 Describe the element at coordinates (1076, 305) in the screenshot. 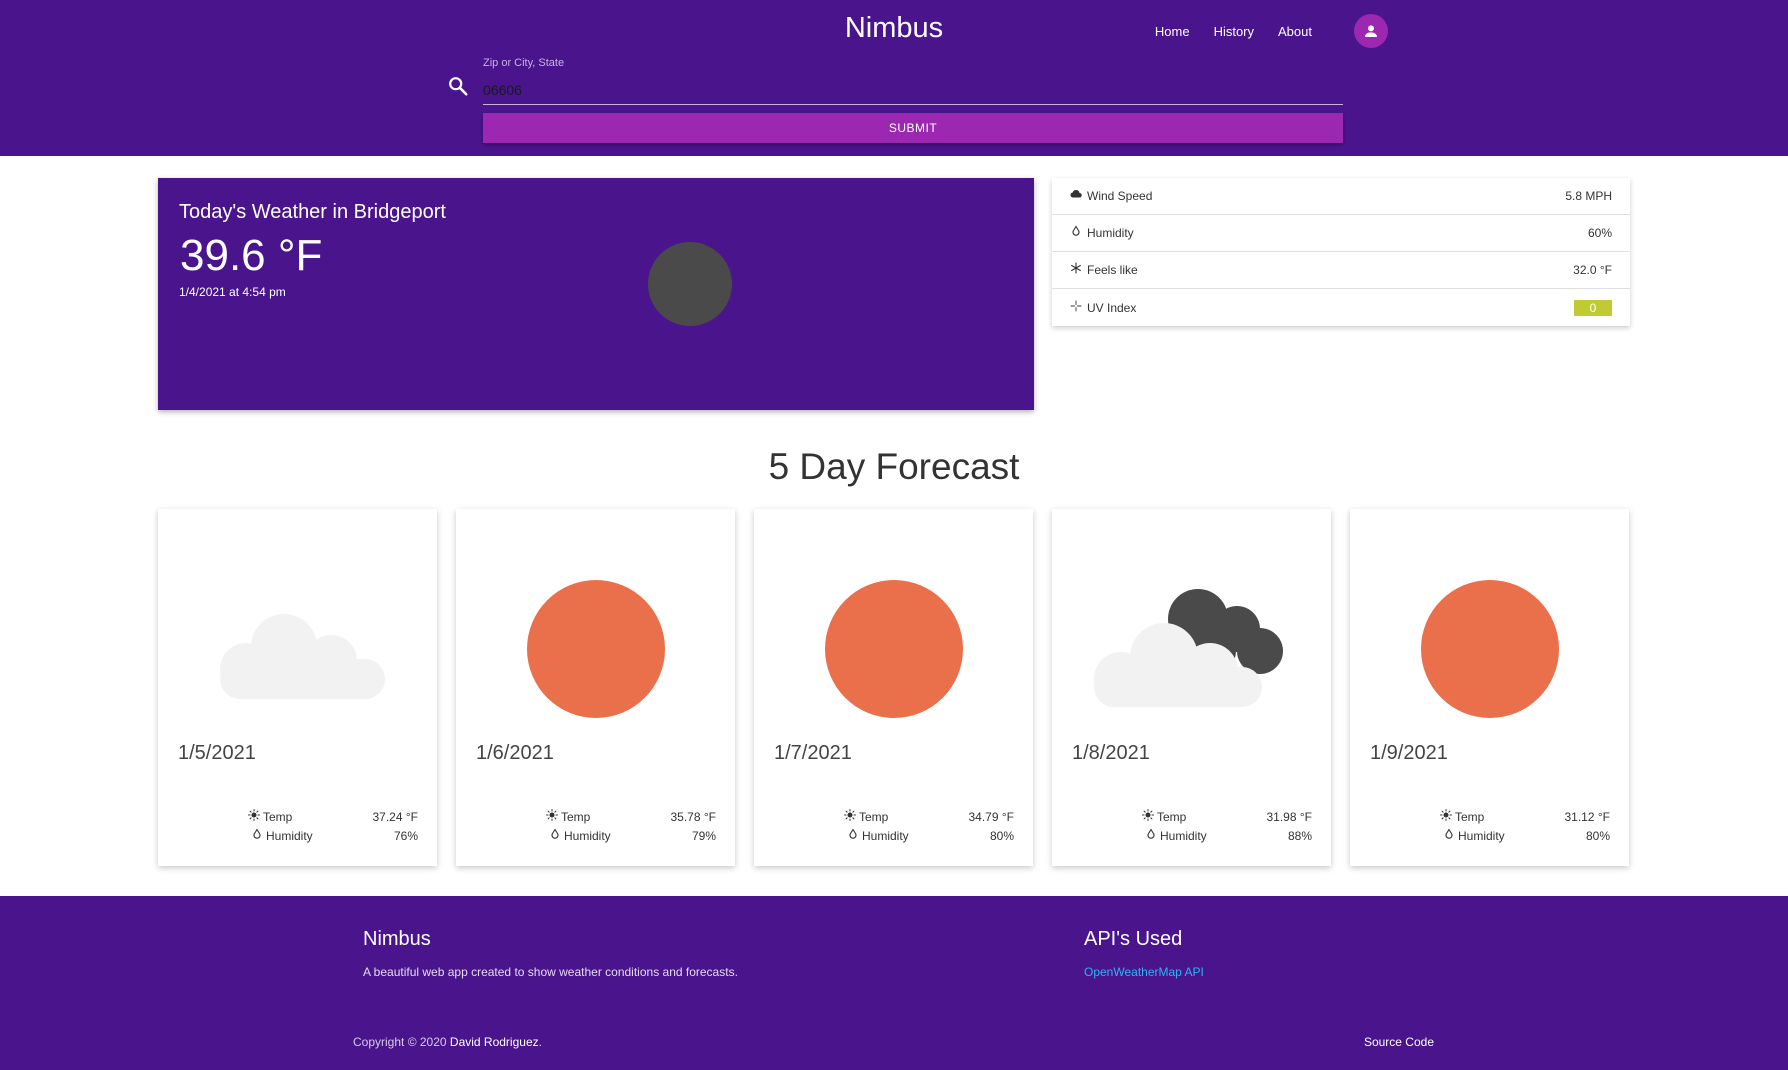

I see `sparkle-icon` at that location.